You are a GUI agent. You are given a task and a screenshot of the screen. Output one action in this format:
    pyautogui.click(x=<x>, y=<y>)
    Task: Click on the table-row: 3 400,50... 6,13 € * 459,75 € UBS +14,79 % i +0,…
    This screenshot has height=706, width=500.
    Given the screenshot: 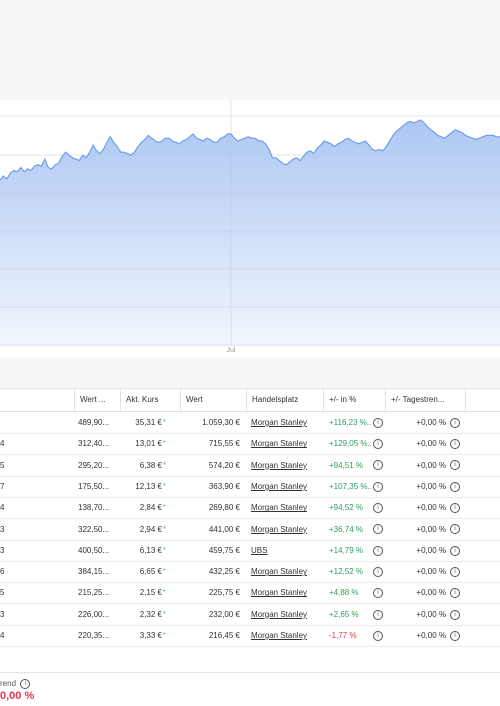 What is the action you would take?
    pyautogui.click(x=250, y=551)
    